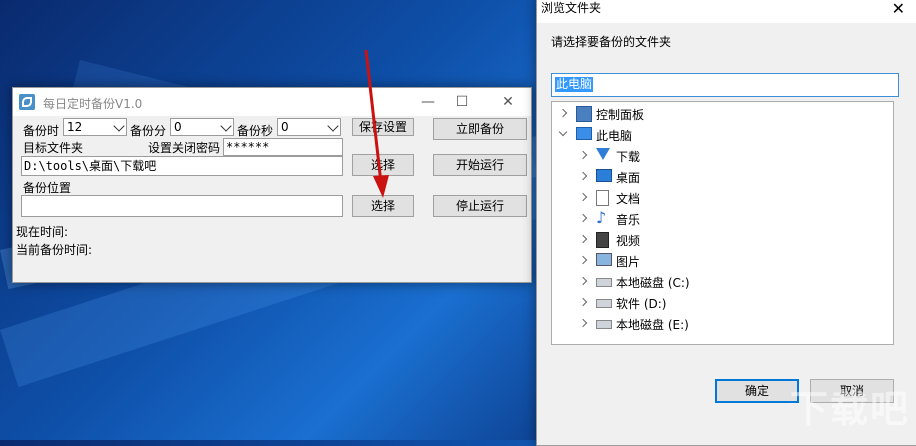 This screenshot has height=446, width=916. What do you see at coordinates (850, 409) in the screenshot?
I see `watermark-logo: 下载吧` at bounding box center [850, 409].